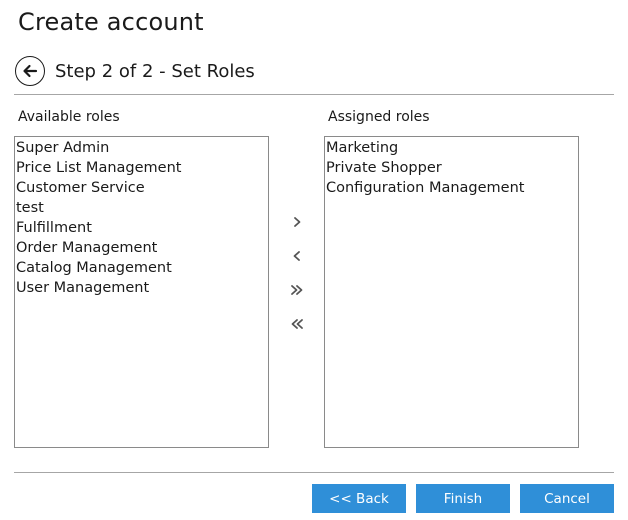 The image size is (628, 520). What do you see at coordinates (141, 188) in the screenshot?
I see `list-item: Customer Service` at bounding box center [141, 188].